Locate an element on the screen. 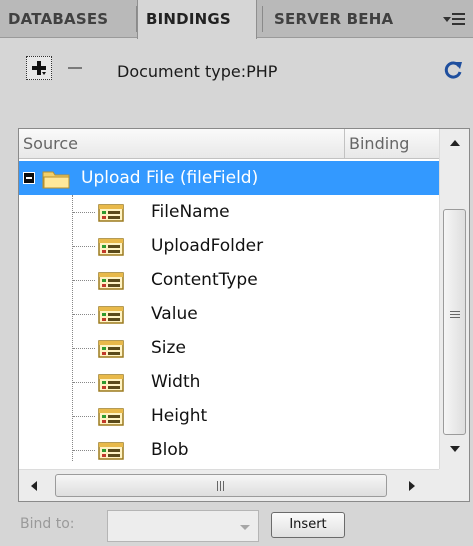  tree-row-field: Size is located at coordinates (229, 348).